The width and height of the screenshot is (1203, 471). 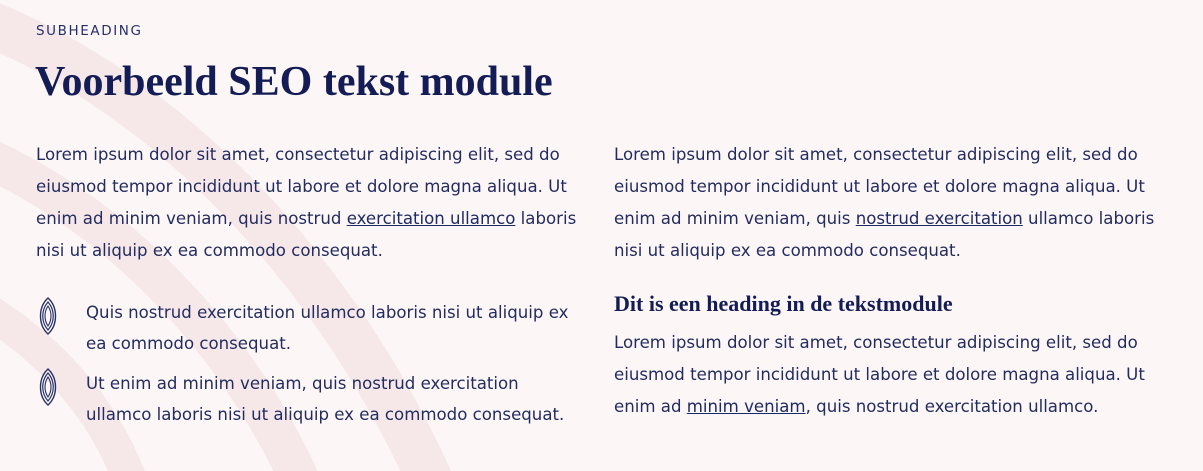 What do you see at coordinates (746, 406) in the screenshot?
I see `inline-link-minim-veniam: minim veniam` at bounding box center [746, 406].